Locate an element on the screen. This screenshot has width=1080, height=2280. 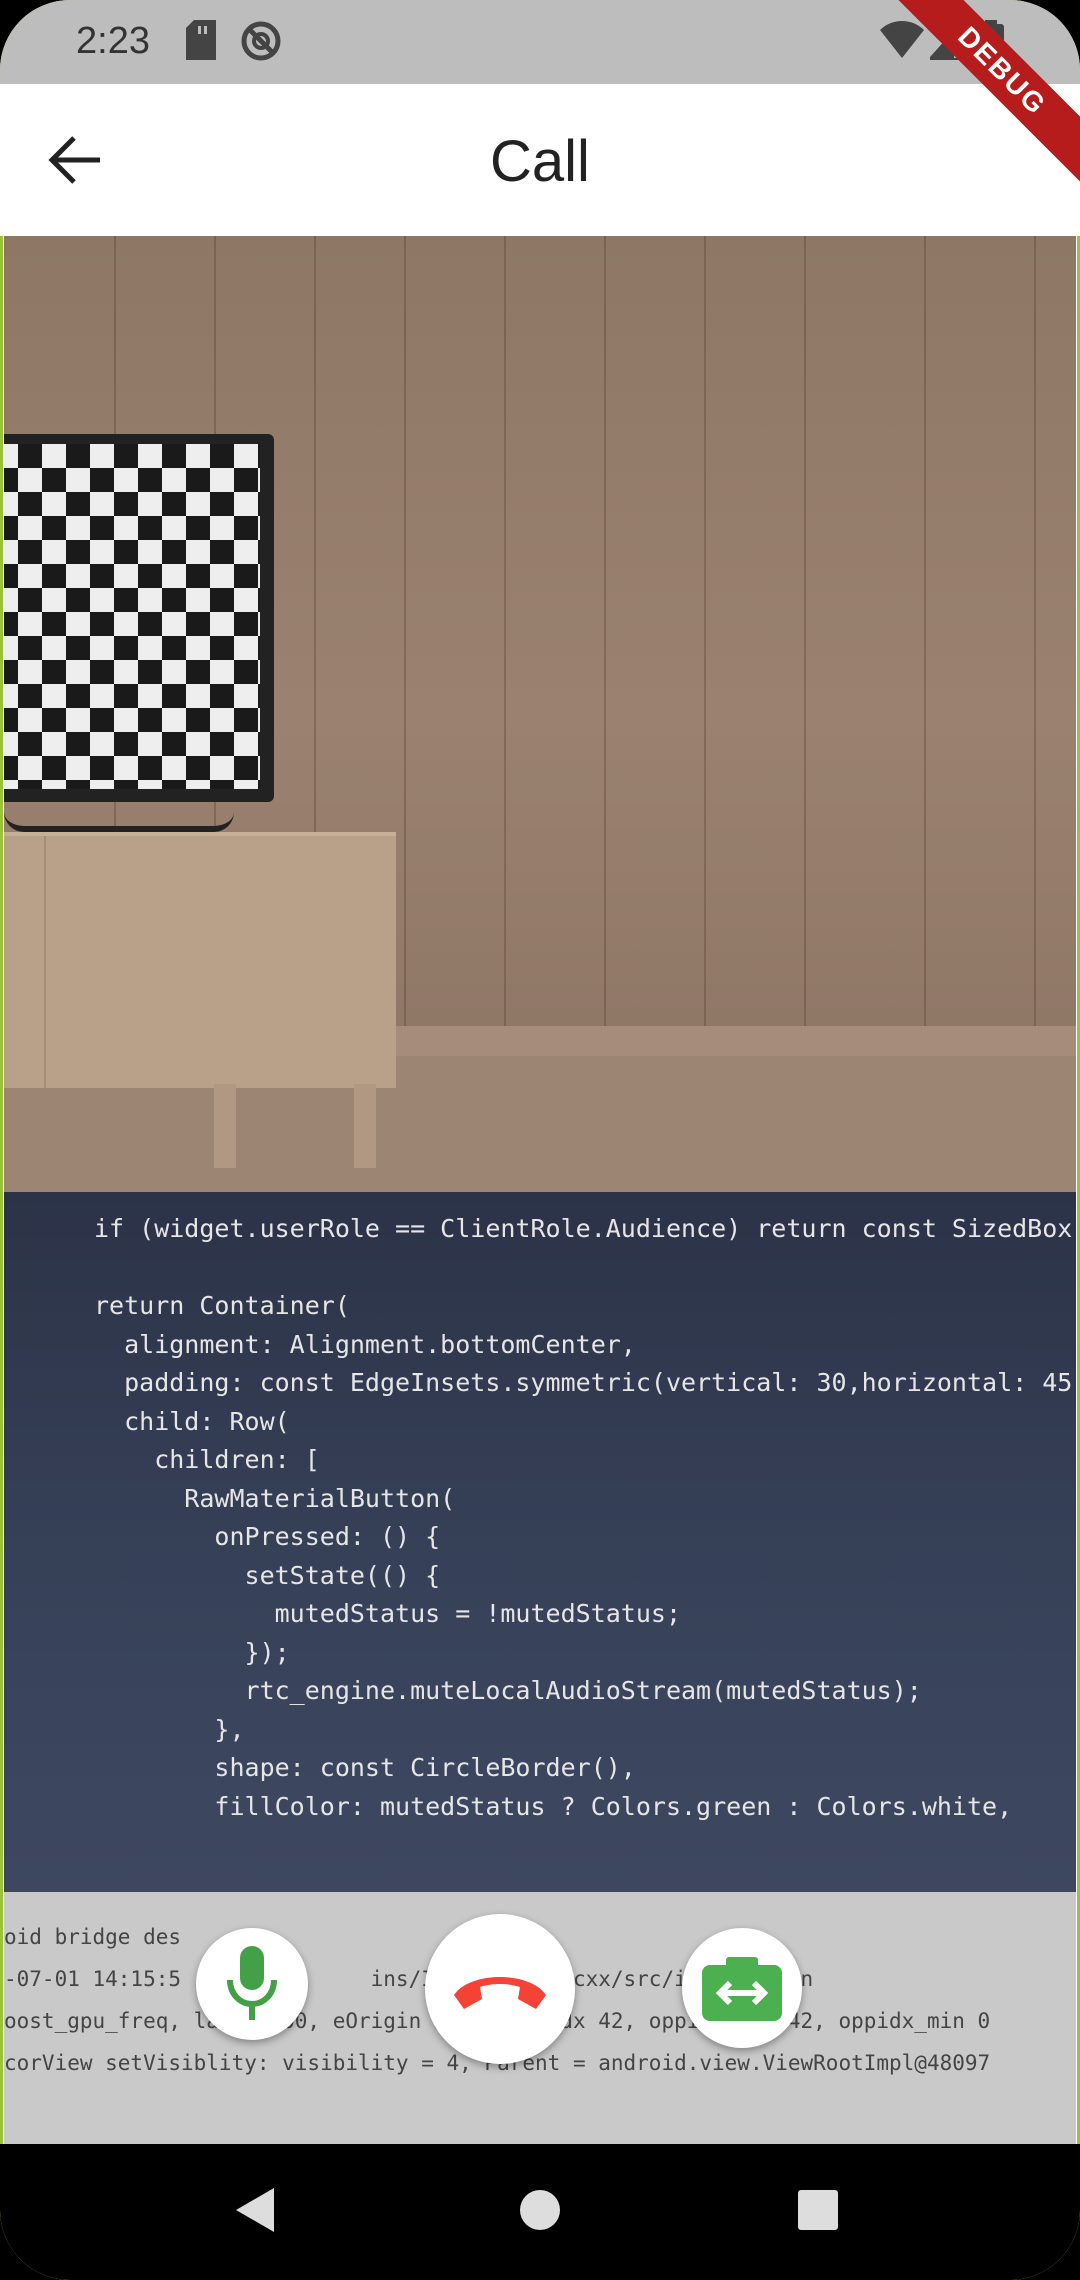
app-bar: Call is located at coordinates (540, 160).